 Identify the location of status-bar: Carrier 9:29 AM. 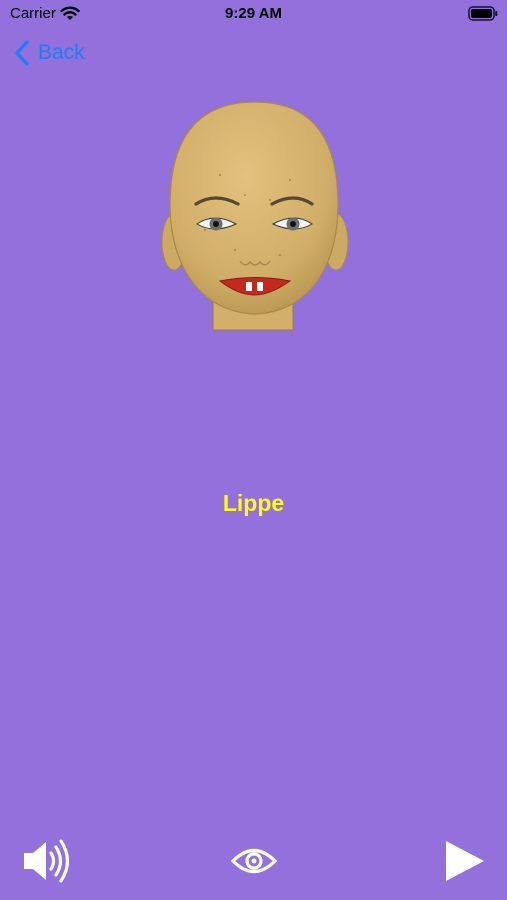
(253, 14).